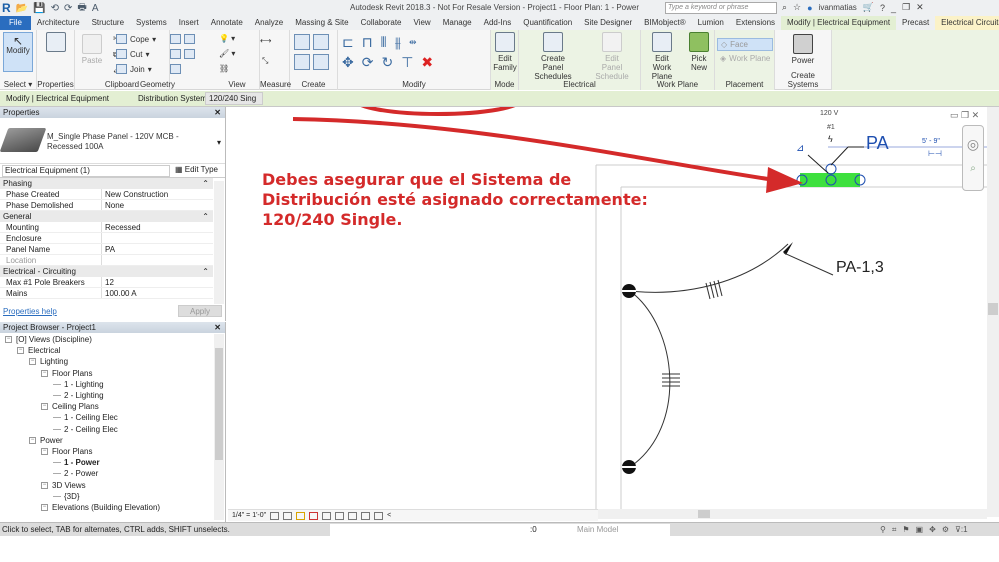 Image resolution: width=999 pixels, height=562 pixels. I want to click on create-group-icon, so click(311, 42).